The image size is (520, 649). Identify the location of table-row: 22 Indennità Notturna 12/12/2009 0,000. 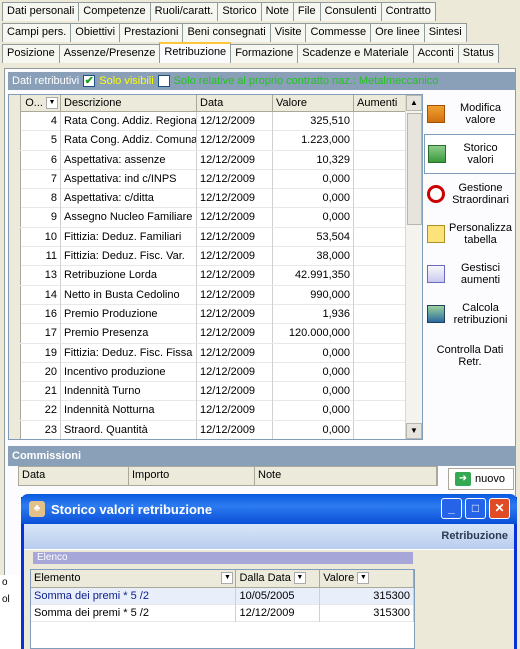
(215, 411).